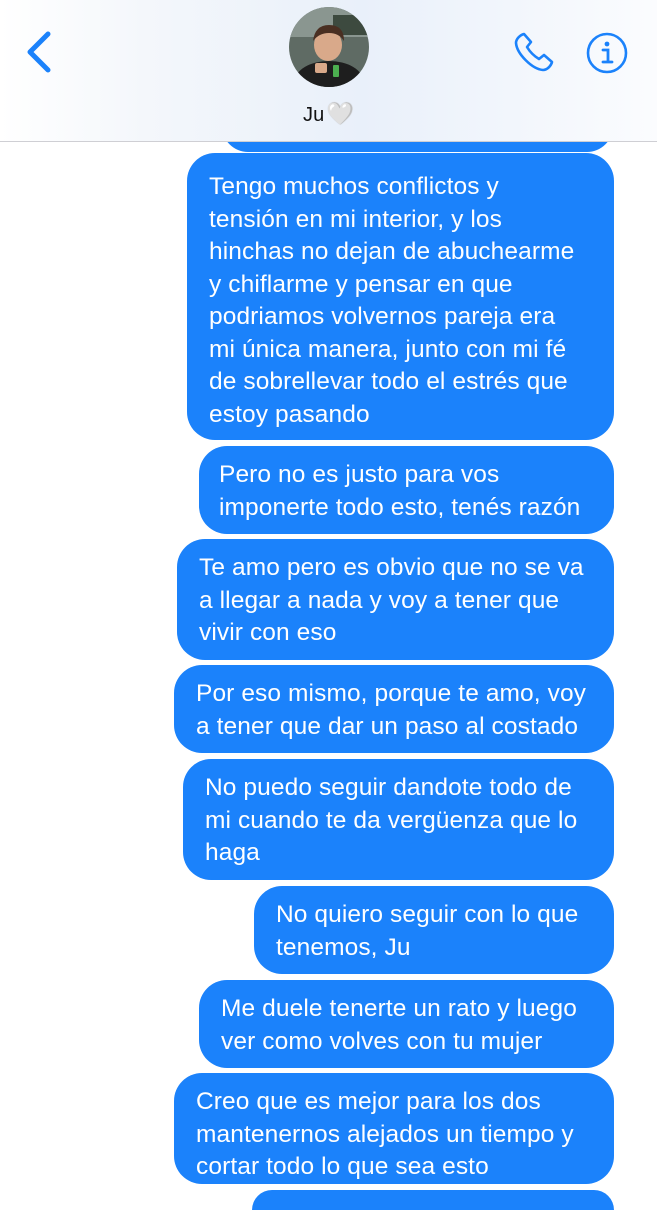 The image size is (657, 1210). I want to click on message-line: cortar todo lo que sea esto, so click(342, 1166).